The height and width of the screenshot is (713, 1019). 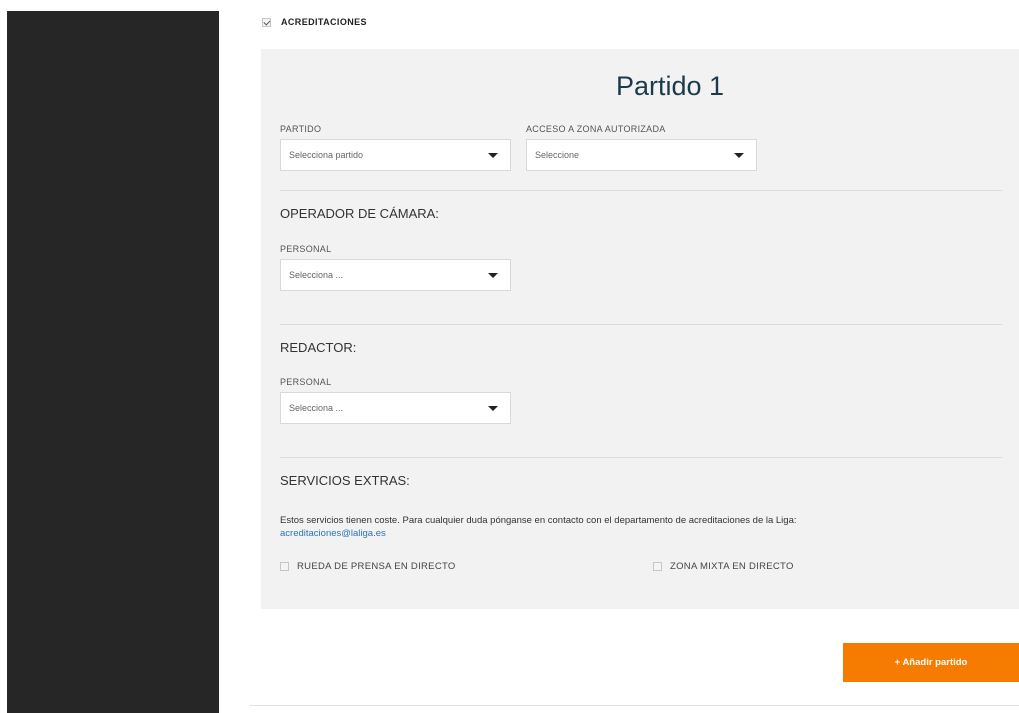 What do you see at coordinates (345, 480) in the screenshot?
I see `extras-heading: SERVICIOS EXTRAS:` at bounding box center [345, 480].